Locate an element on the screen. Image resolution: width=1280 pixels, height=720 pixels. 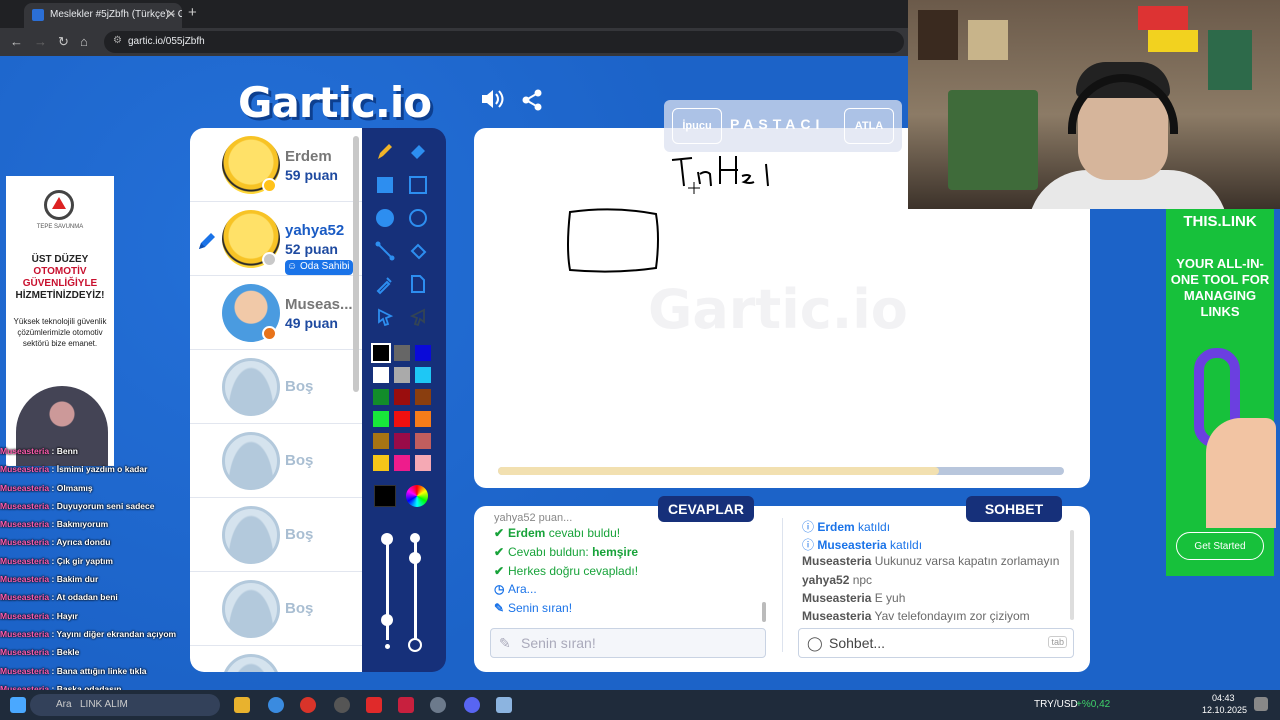
fill-bucket-tool-icon is located at coordinates (418, 251).